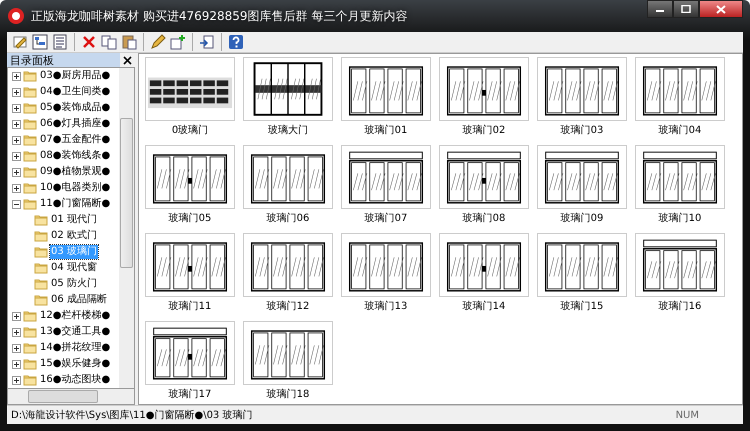  What do you see at coordinates (16, 16) in the screenshot?
I see `app-logo-icon` at bounding box center [16, 16].